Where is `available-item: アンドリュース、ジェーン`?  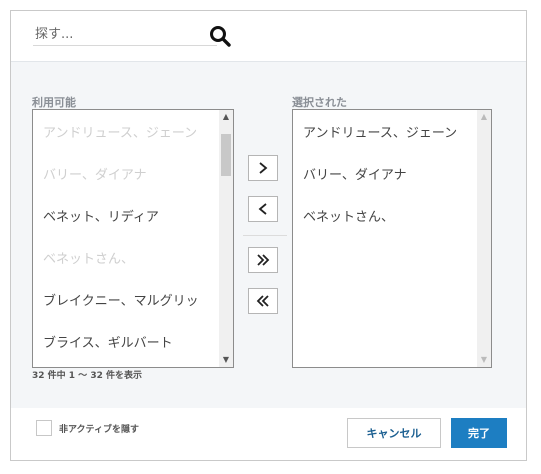
available-item: アンドリュース、ジェーン is located at coordinates (120, 131).